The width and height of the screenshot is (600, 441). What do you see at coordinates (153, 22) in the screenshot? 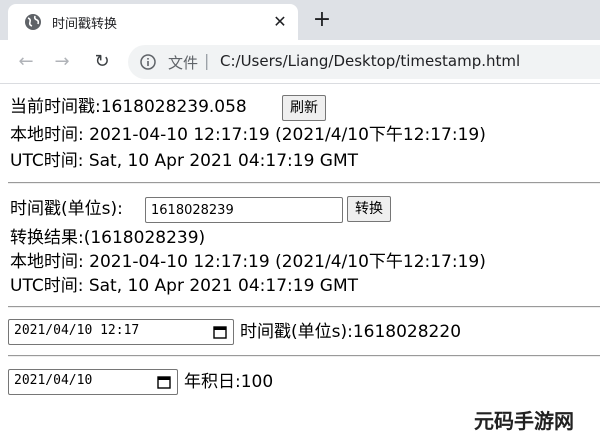
I see `browser-tab: 时间戳转换 ✕` at bounding box center [153, 22].